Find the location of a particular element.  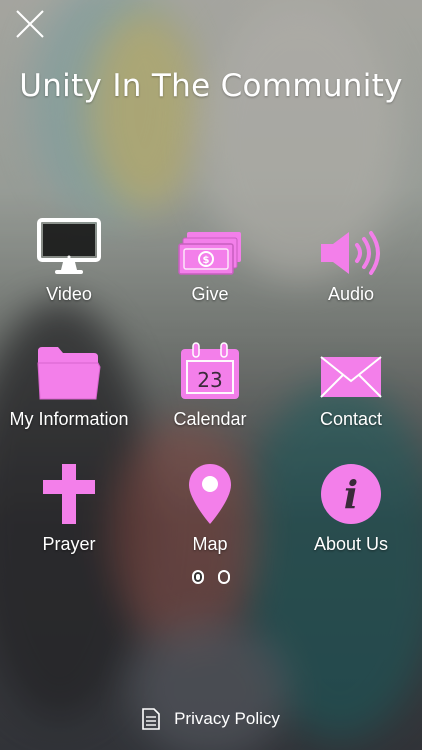

menu-item-label: Contact is located at coordinates (351, 419).